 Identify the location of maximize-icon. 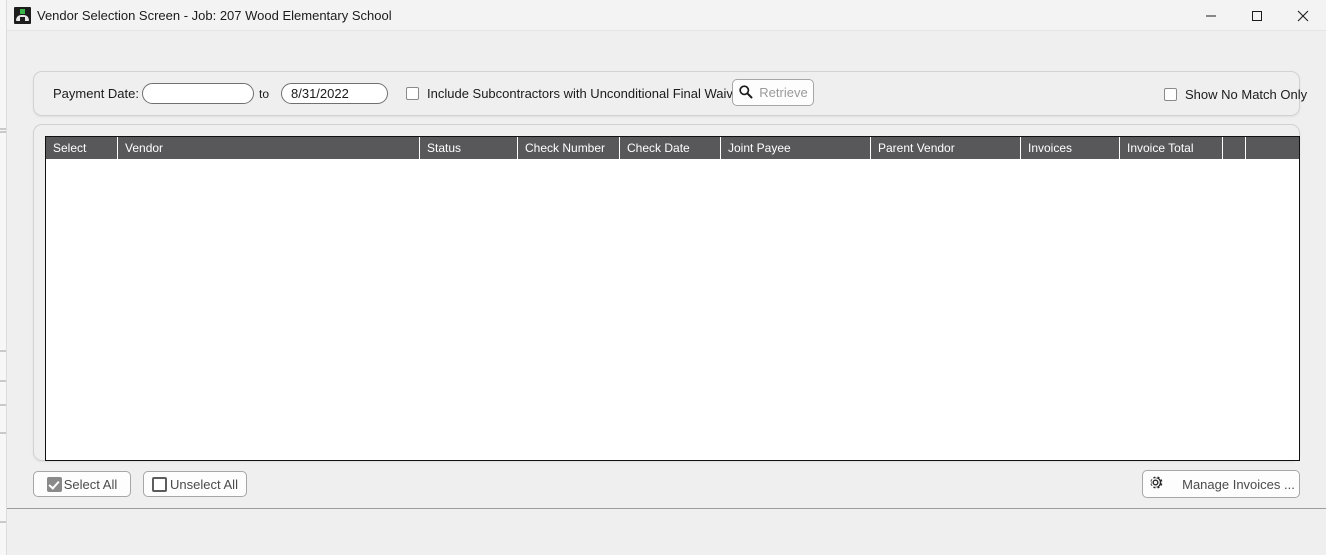
(1257, 15).